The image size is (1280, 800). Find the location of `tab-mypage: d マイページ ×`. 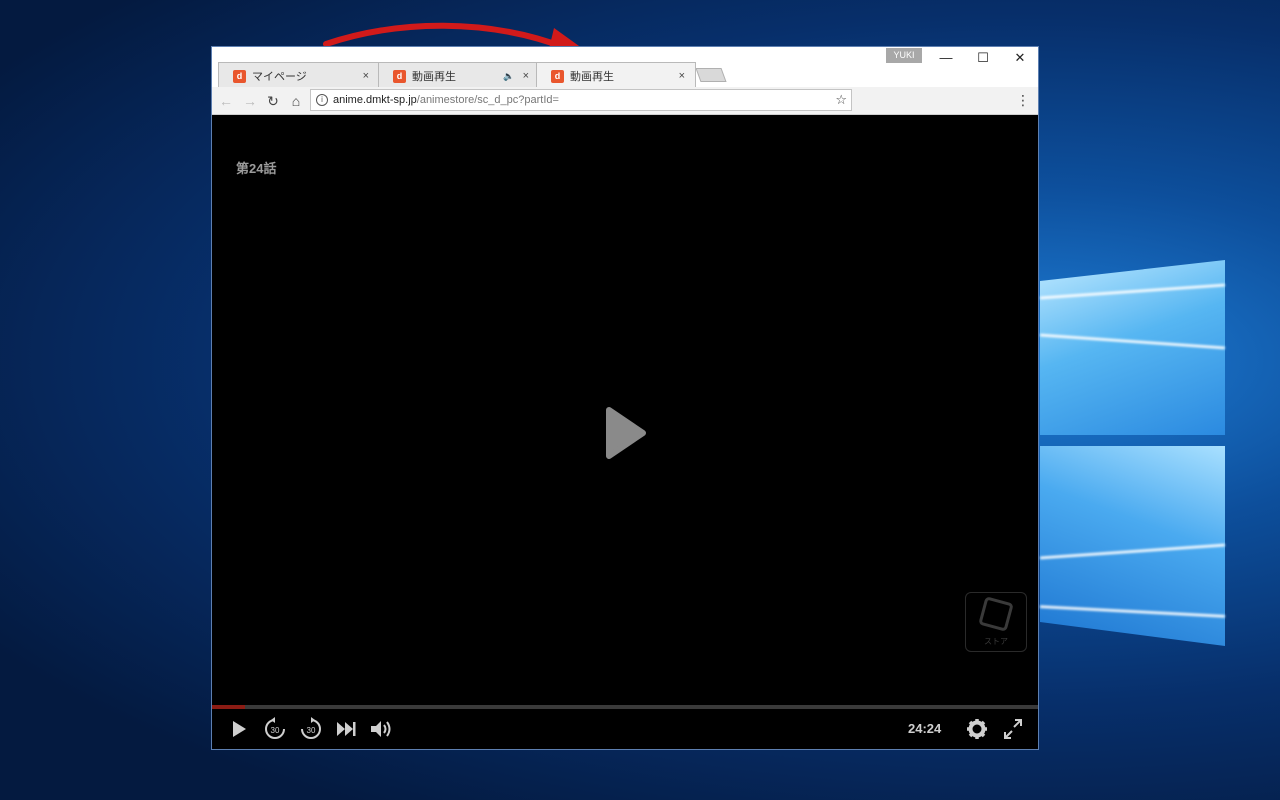

tab-mypage: d マイページ × is located at coordinates (299, 74).